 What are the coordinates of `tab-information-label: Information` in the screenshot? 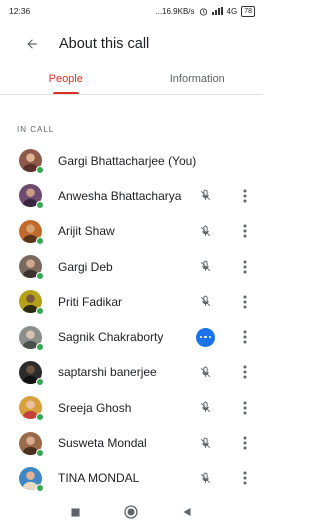 It's located at (197, 79).